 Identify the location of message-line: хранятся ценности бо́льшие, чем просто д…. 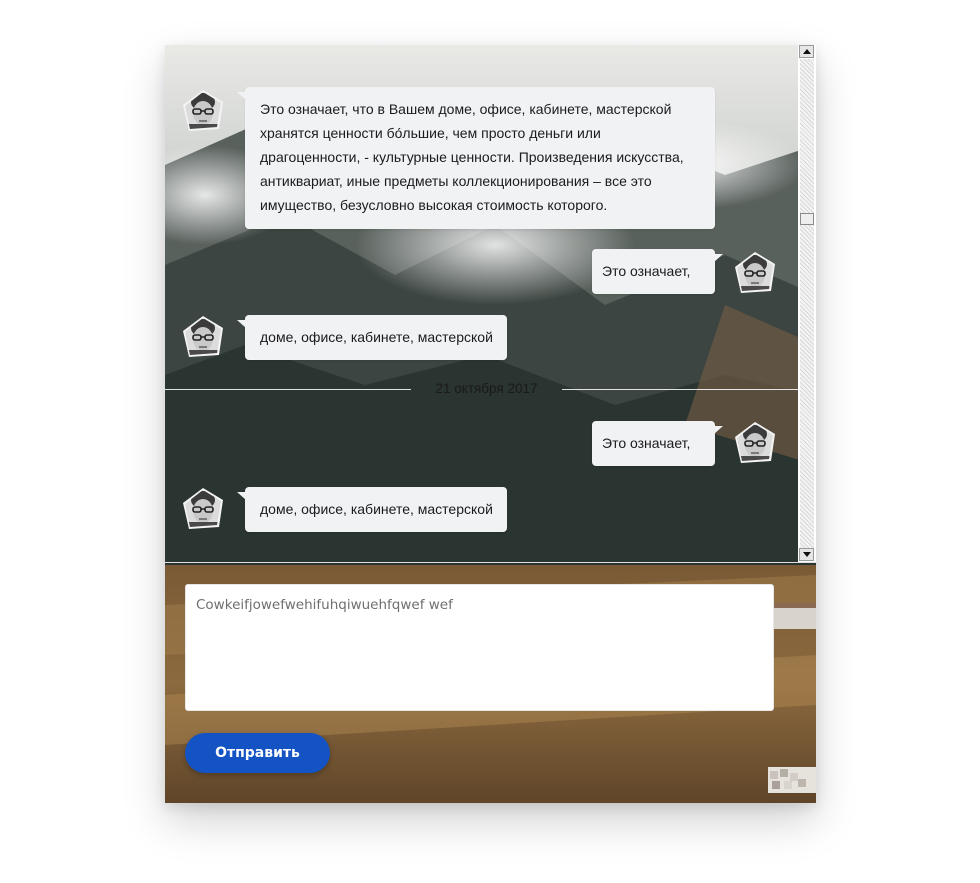
(430, 133).